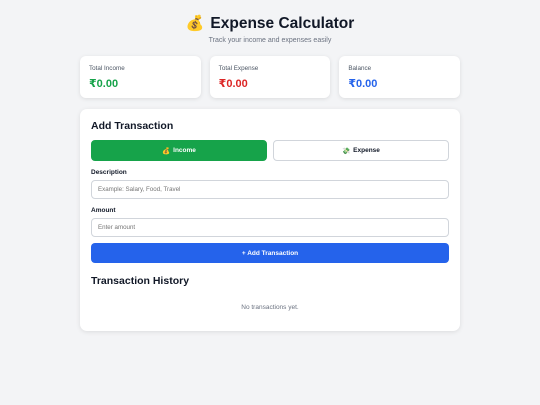 This screenshot has height=405, width=540. I want to click on balance-value: ₹0.00, so click(363, 84).